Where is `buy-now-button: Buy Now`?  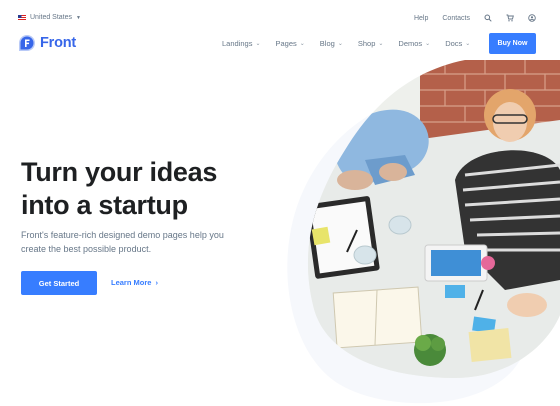
buy-now-button: Buy Now is located at coordinates (512, 43).